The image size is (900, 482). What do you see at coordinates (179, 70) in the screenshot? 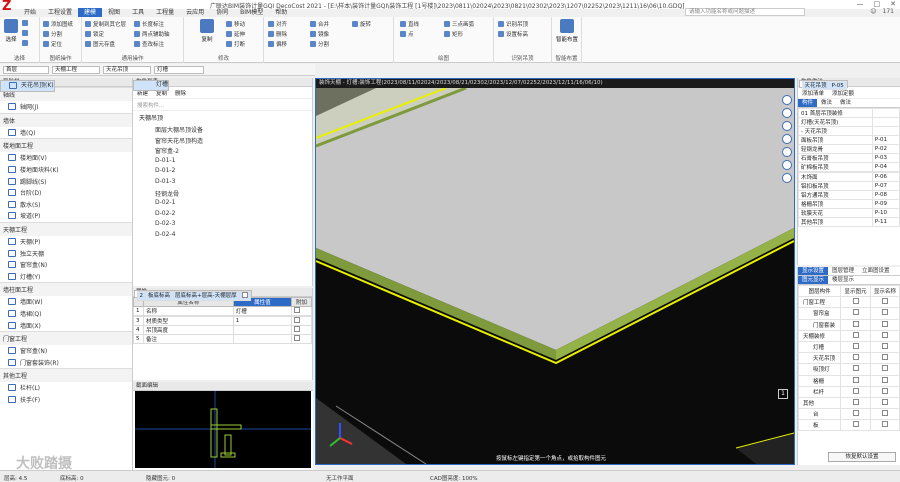
I see `component-select: 灯槽` at bounding box center [179, 70].